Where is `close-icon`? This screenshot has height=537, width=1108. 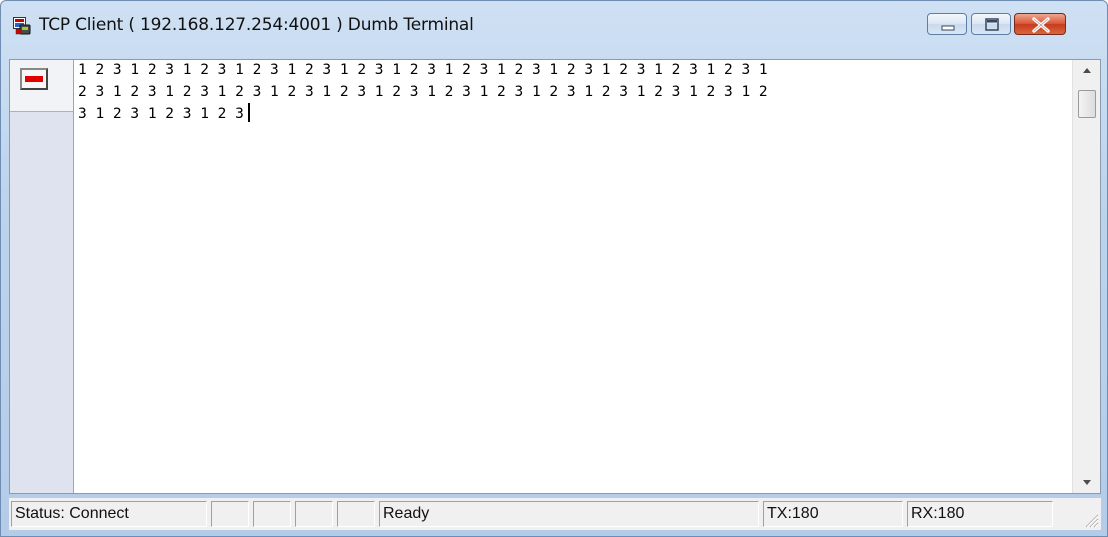 close-icon is located at coordinates (1041, 25).